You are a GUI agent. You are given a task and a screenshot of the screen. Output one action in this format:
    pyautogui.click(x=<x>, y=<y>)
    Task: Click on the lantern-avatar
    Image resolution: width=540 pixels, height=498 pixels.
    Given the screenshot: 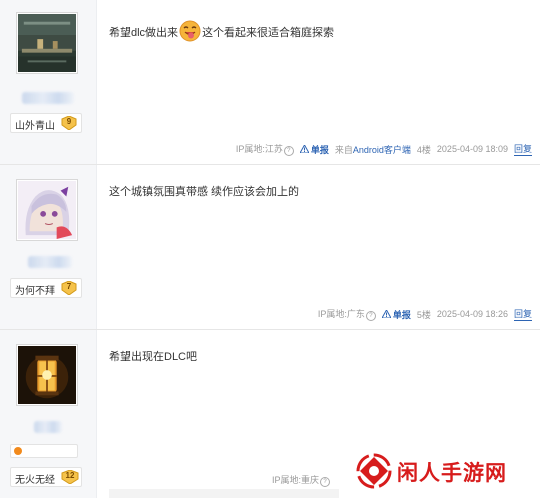 What is the action you would take?
    pyautogui.click(x=47, y=375)
    